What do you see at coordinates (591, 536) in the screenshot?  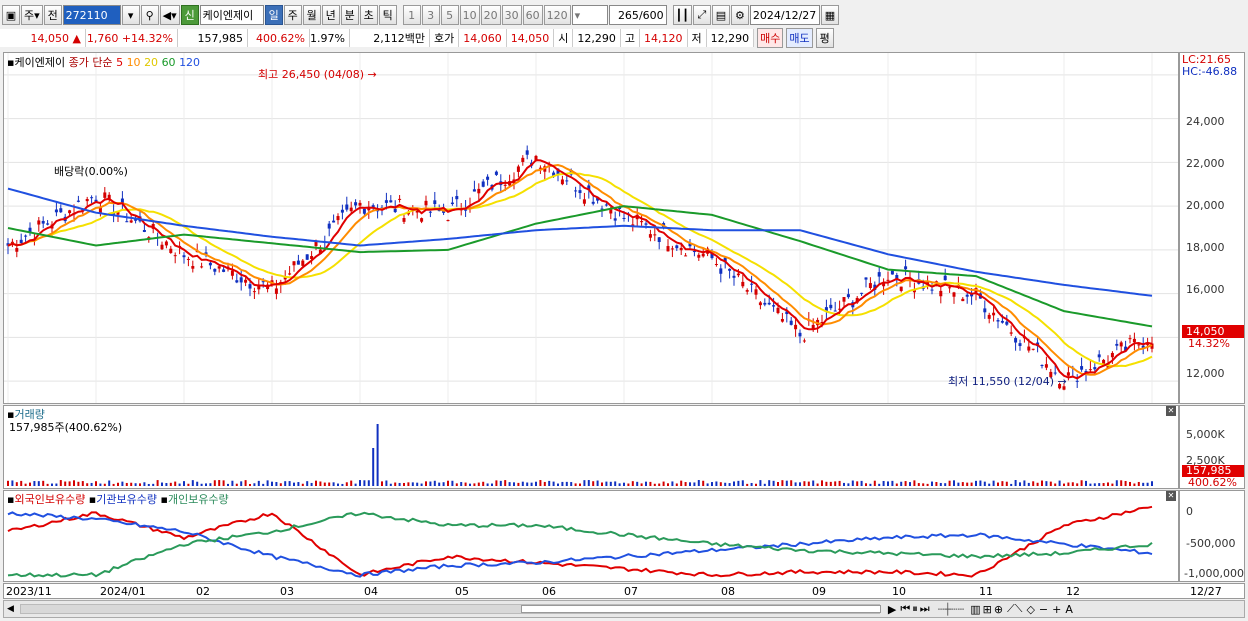 I see `holdings-panel: ▪외국인보유수량 ▪기관보유수량 ▪개인보유수량 ✕` at bounding box center [591, 536].